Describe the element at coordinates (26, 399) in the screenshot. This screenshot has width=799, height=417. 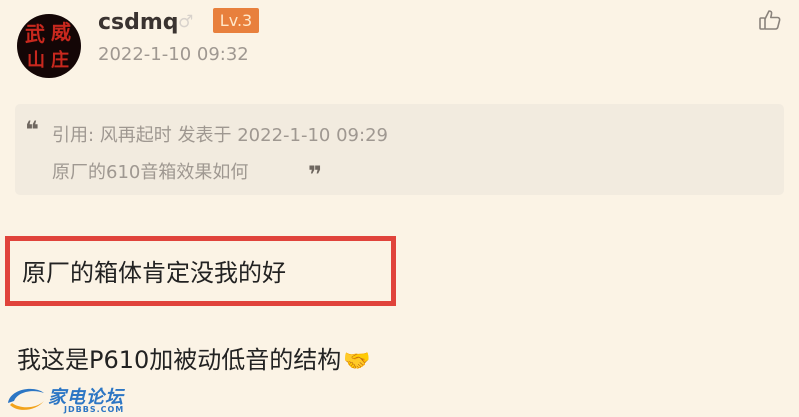
I see `logo-swirl-icon` at that location.